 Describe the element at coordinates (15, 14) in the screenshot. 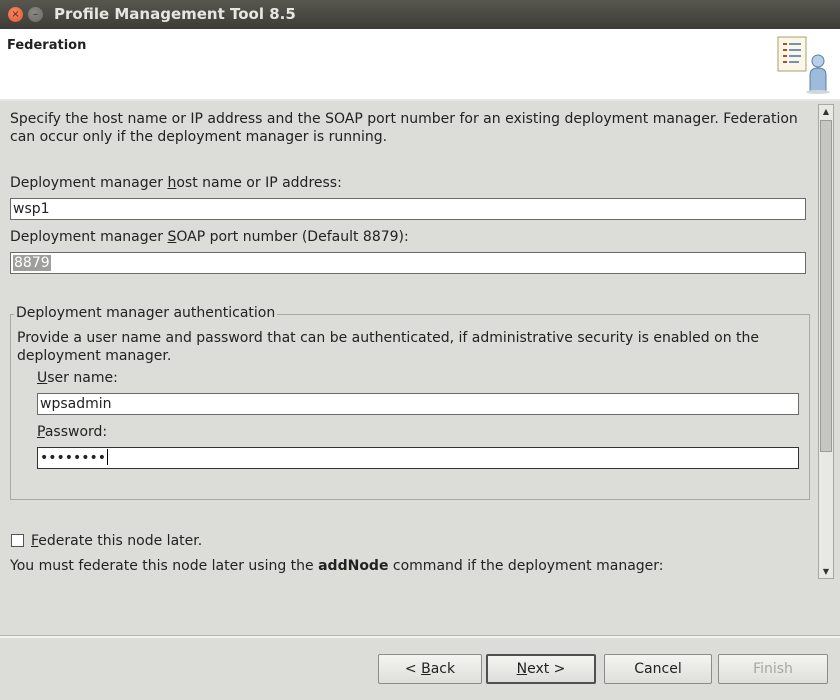

I see `close-icon: ×` at that location.